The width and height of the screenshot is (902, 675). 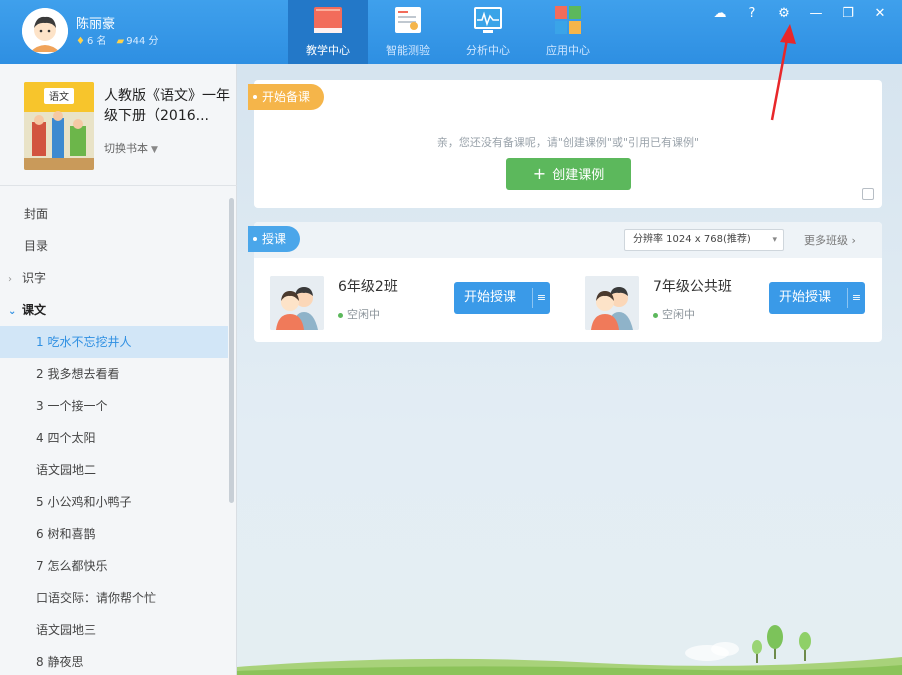 I want to click on class-name: 6年级2班, so click(x=368, y=287).